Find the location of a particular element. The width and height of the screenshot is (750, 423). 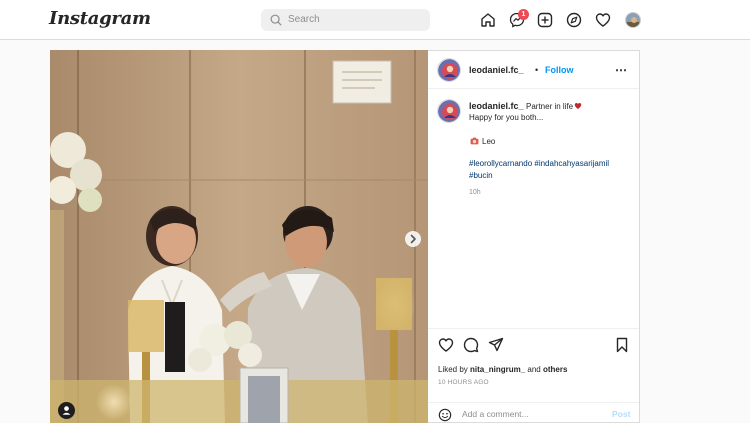

top-navigation-bar: Instagram Search 1 is located at coordinates (375, 20).